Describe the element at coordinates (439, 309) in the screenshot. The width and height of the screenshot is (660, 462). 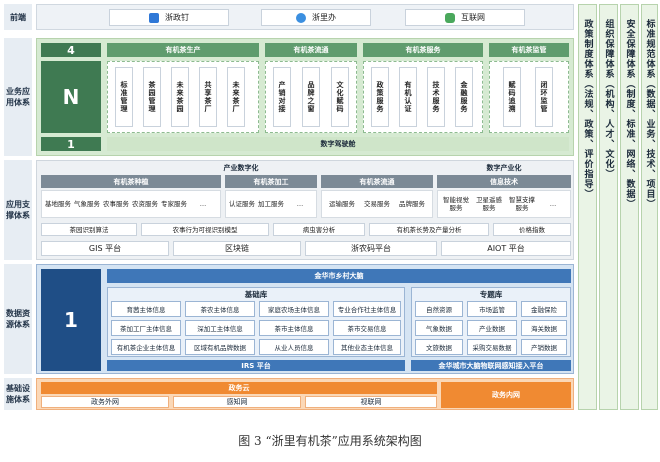
I see `topic-cell: 自然资源` at that location.